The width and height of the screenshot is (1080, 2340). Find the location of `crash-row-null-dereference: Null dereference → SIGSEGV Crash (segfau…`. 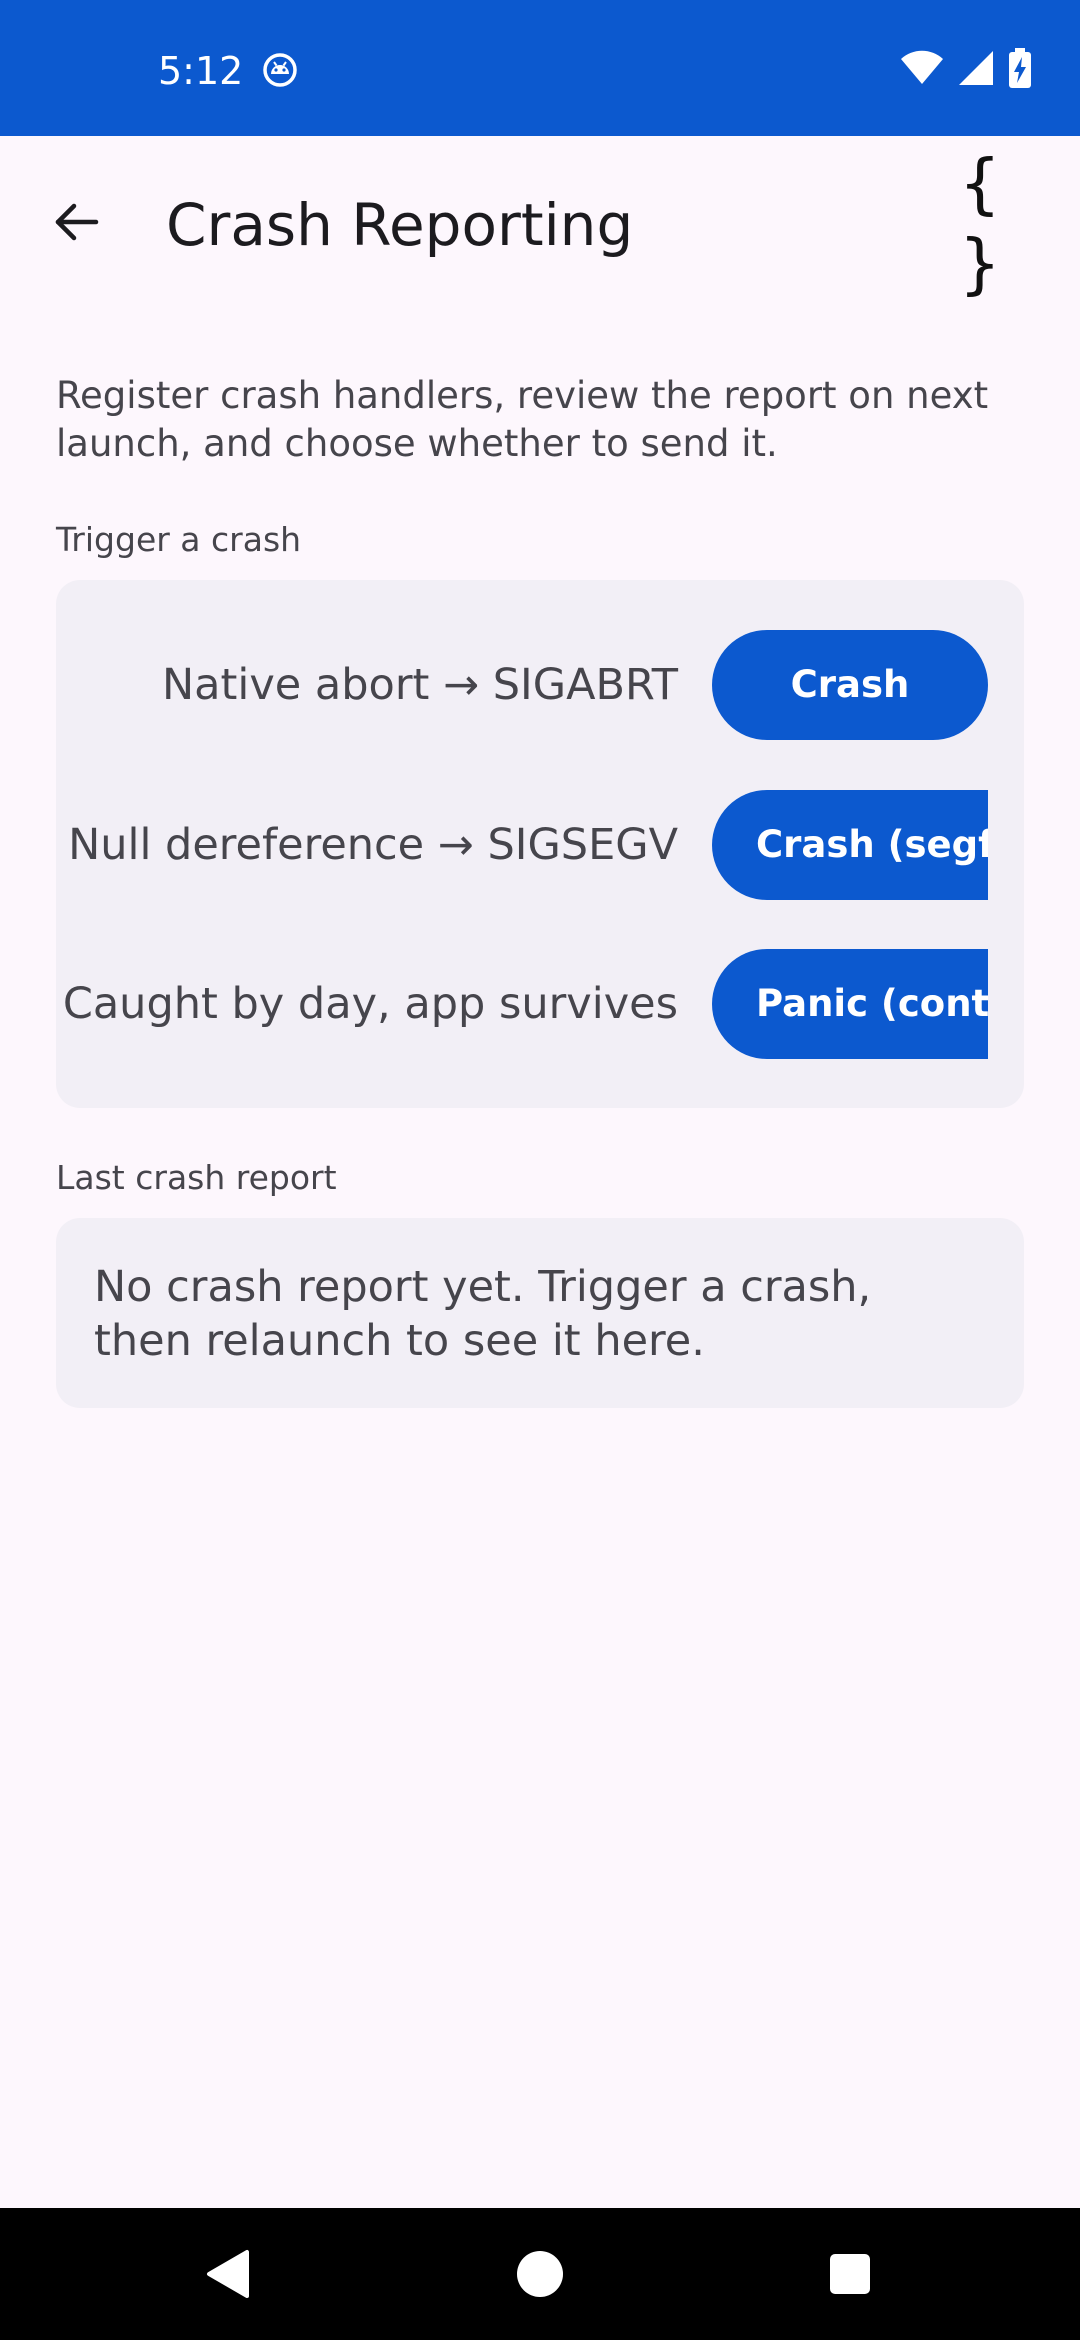

crash-row-null-dereference: Null dereference → SIGSEGV Crash (segfau… is located at coordinates (540, 845).